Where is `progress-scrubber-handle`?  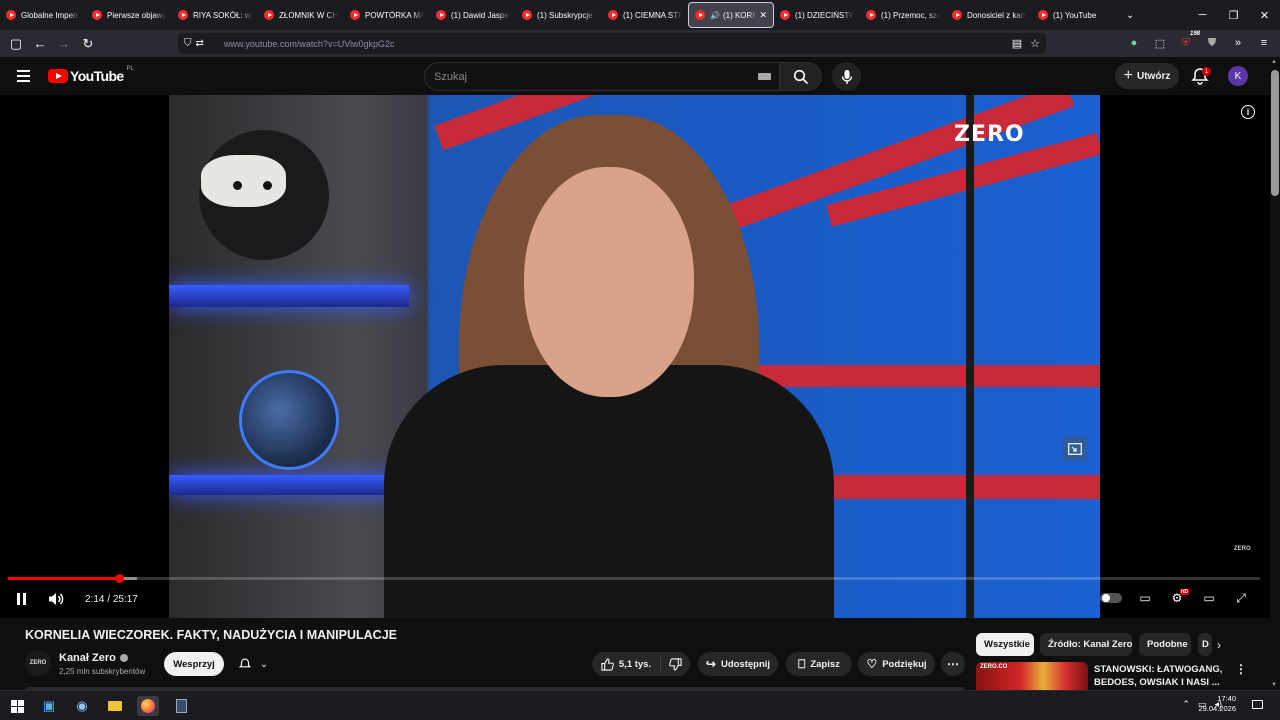
progress-scrubber-handle is located at coordinates (119, 578).